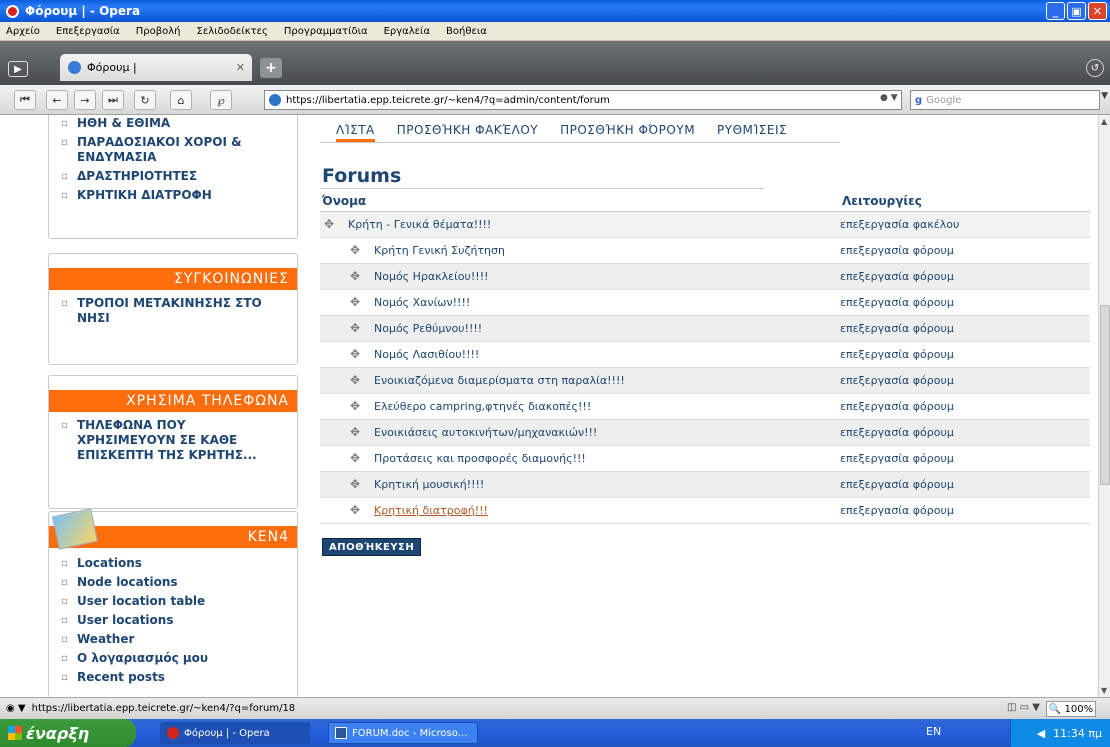 The height and width of the screenshot is (747, 1110). I want to click on address-dropdown-icon: ● ▼, so click(889, 98).